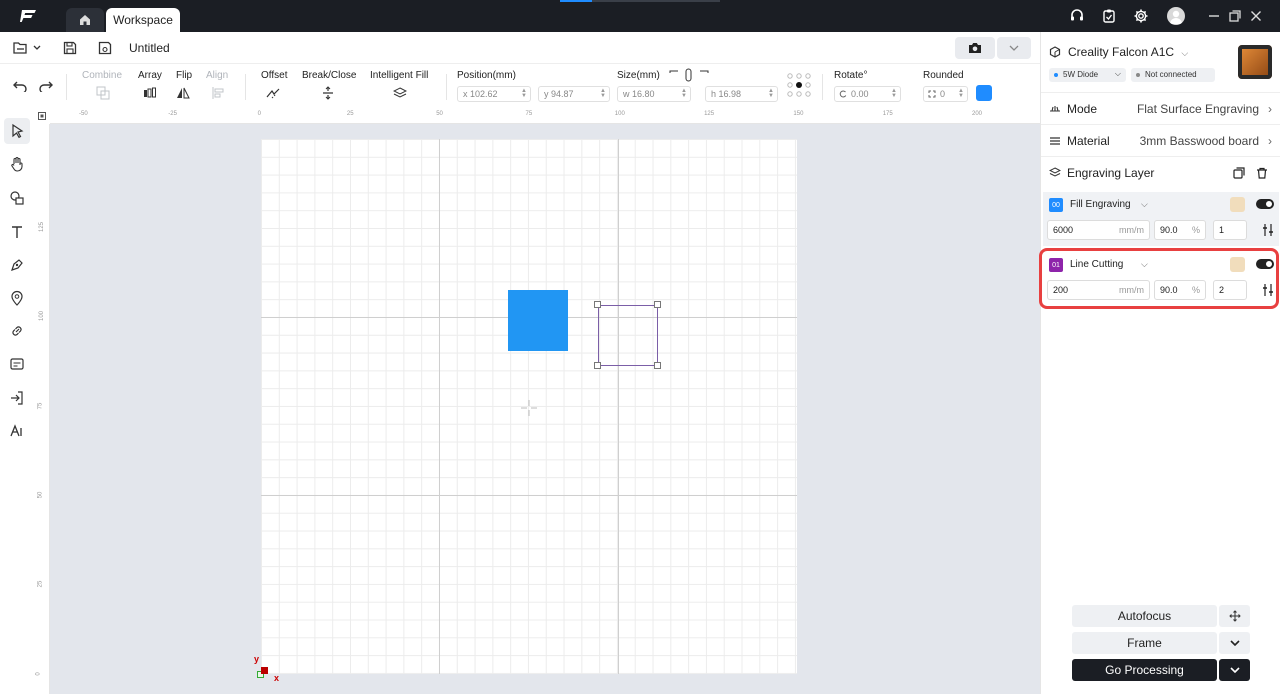  Describe the element at coordinates (538, 320) in the screenshot. I see `filled-square-shape` at that location.